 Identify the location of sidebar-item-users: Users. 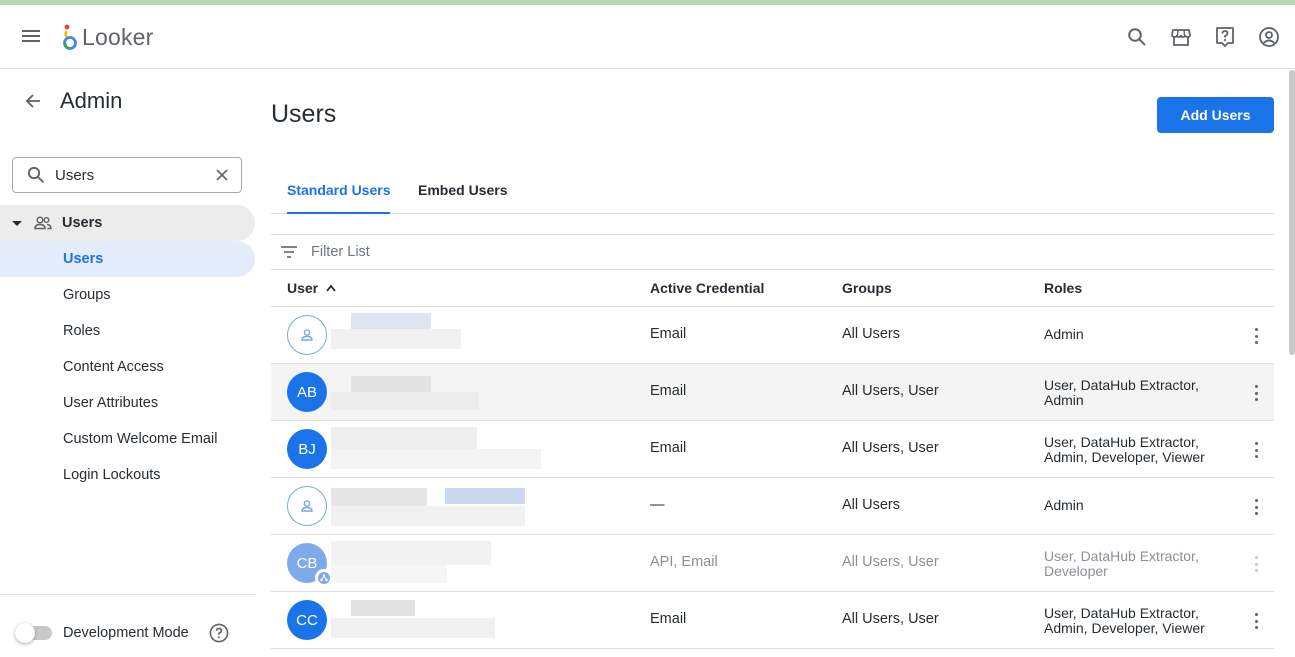
(127, 259).